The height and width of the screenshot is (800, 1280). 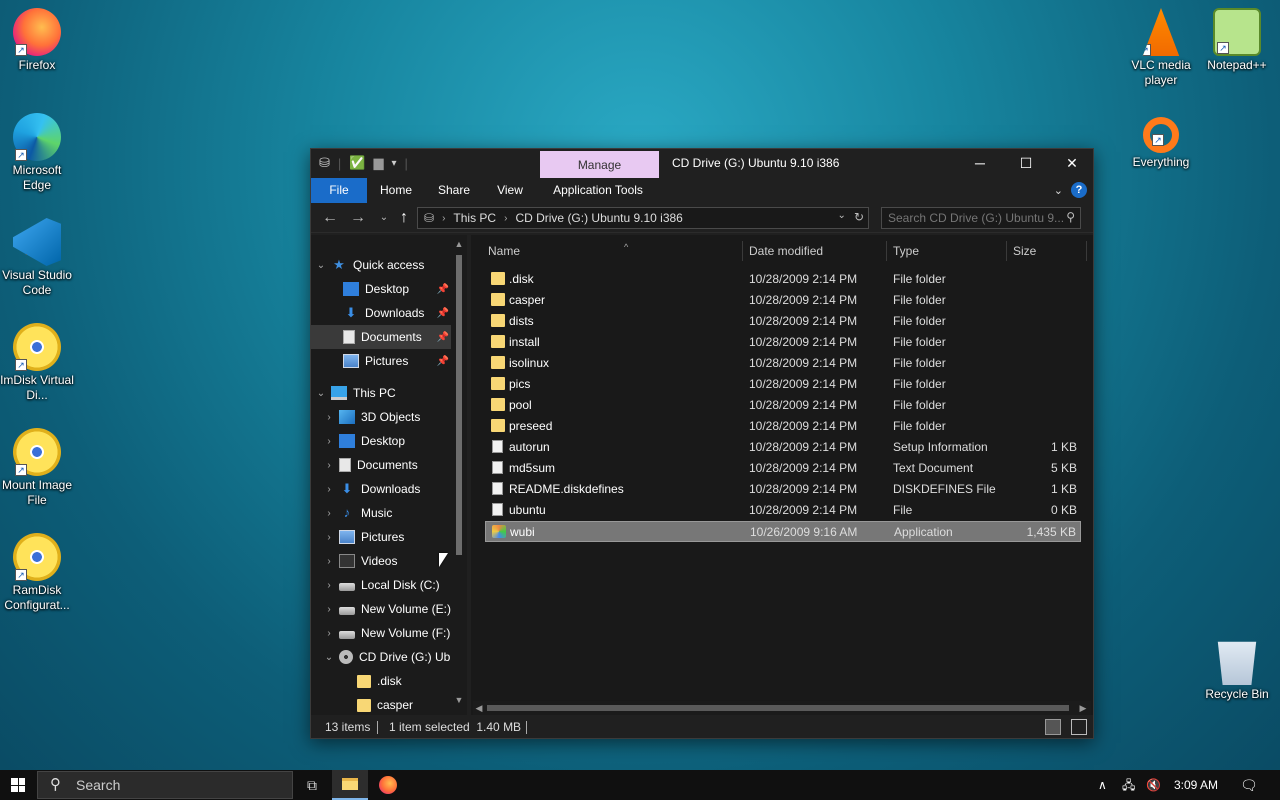 I want to click on back-arrow-icon: ←, so click(x=330, y=218).